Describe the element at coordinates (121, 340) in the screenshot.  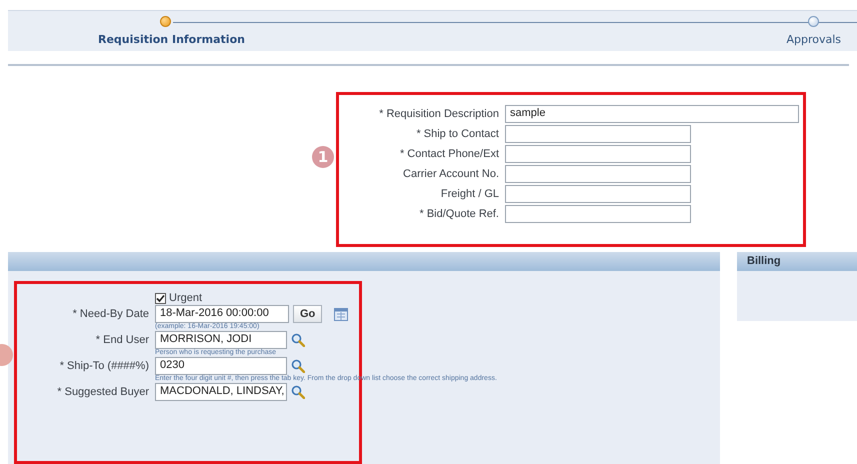
I see `field-label: * End User` at that location.